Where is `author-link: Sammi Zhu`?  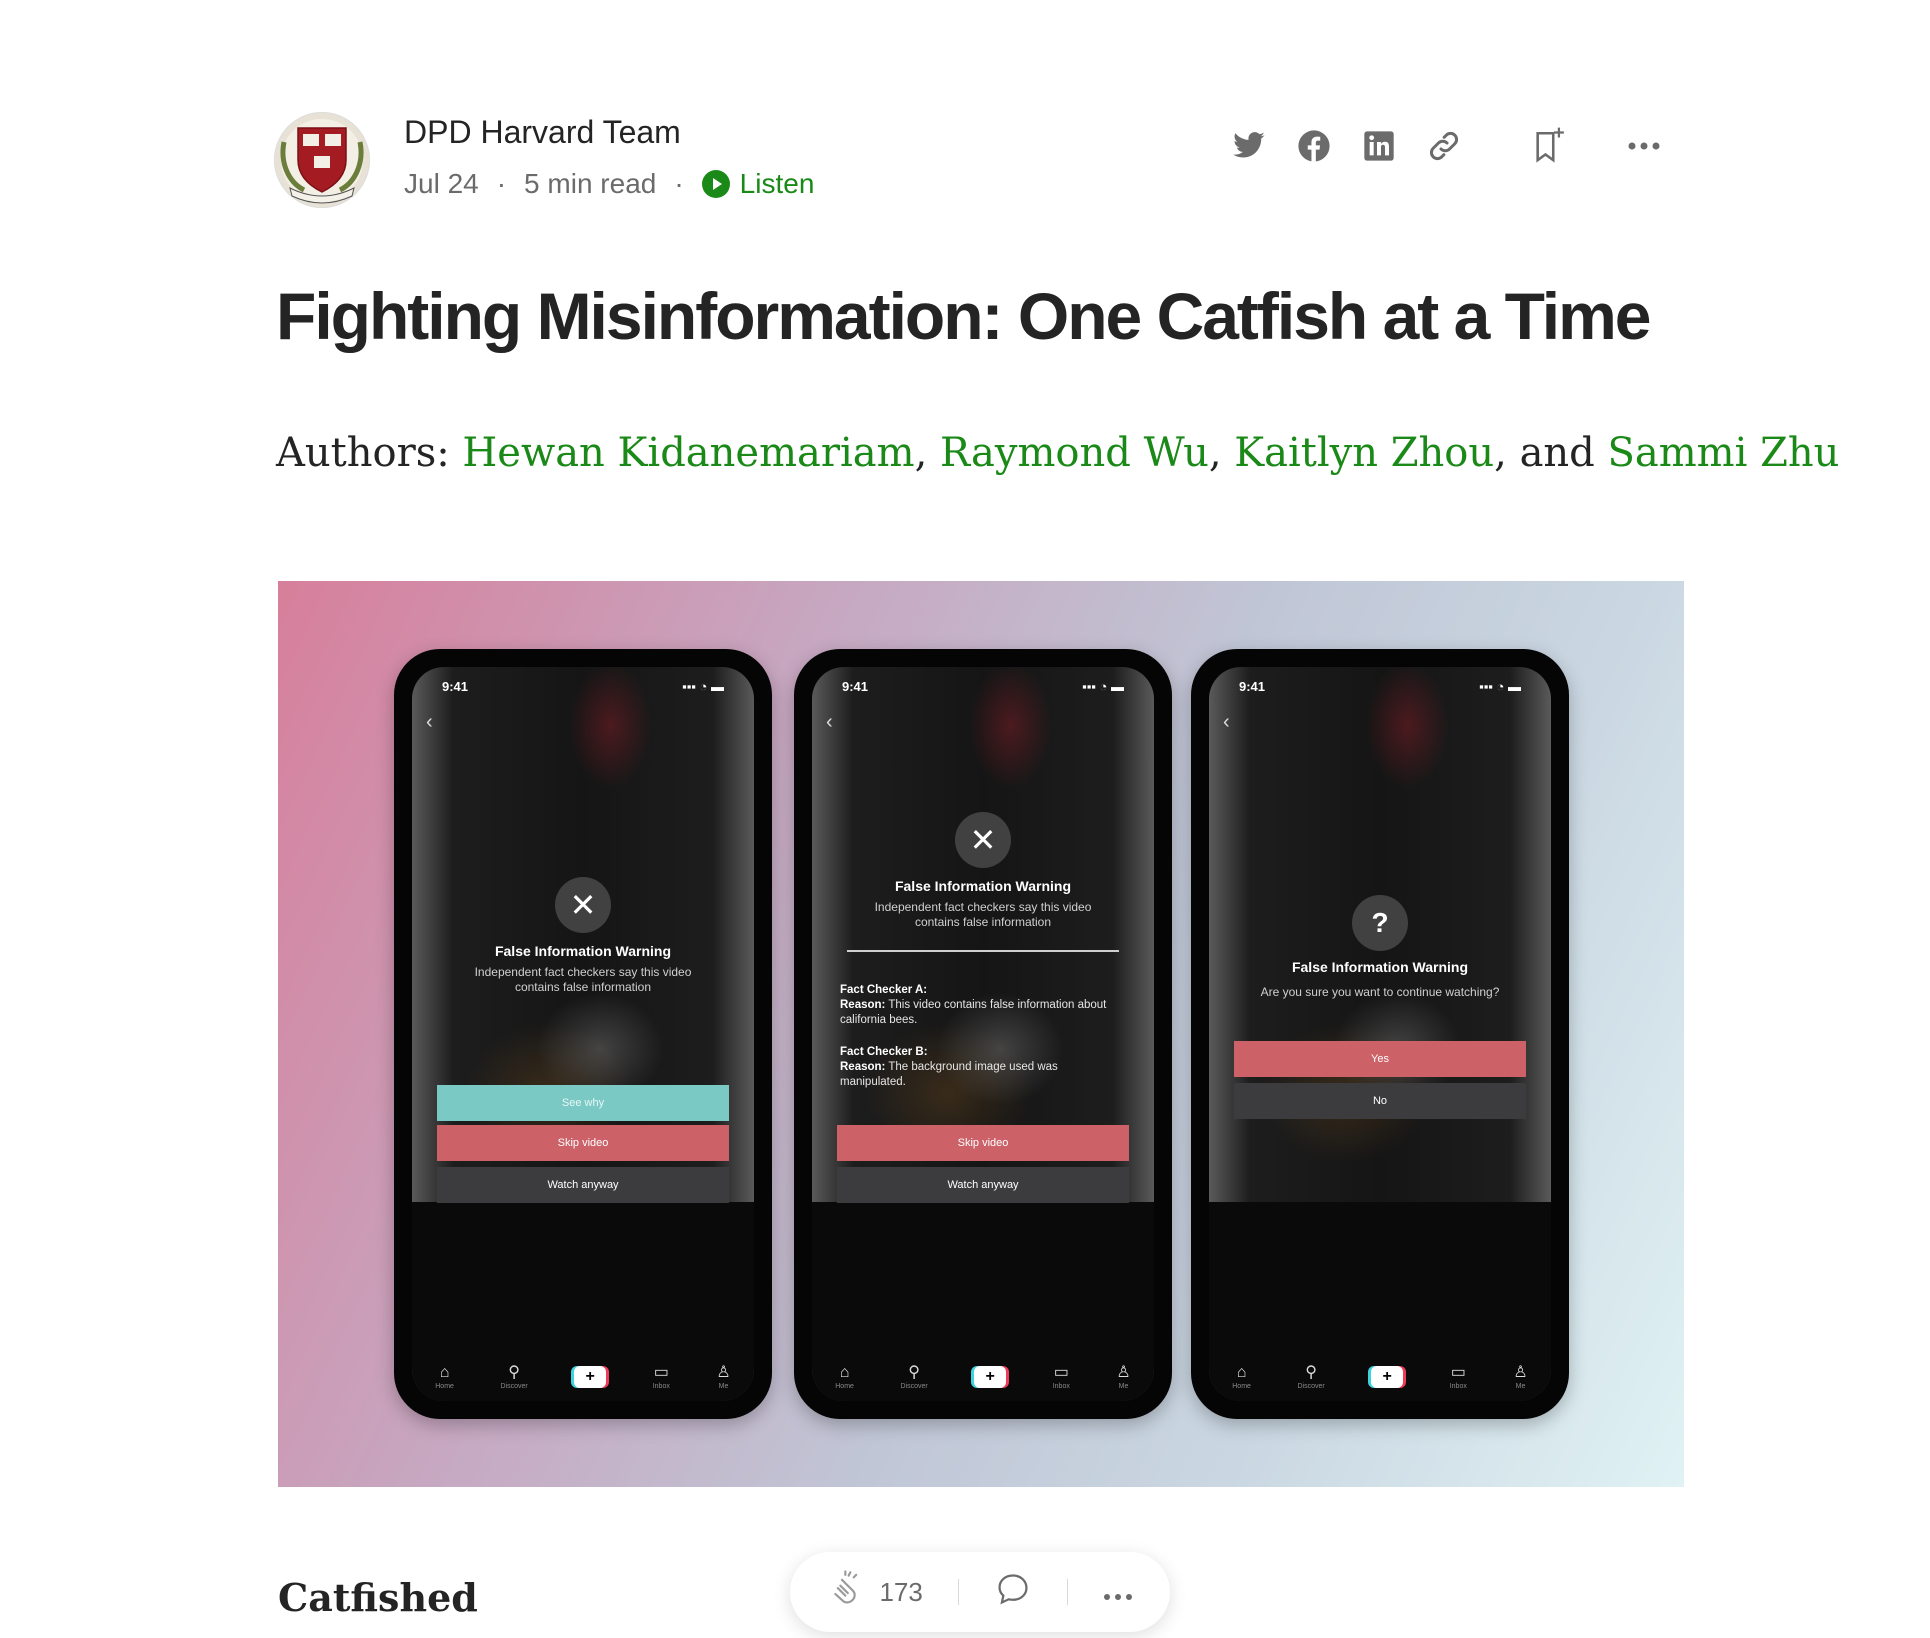 author-link: Sammi Zhu is located at coordinates (1724, 453).